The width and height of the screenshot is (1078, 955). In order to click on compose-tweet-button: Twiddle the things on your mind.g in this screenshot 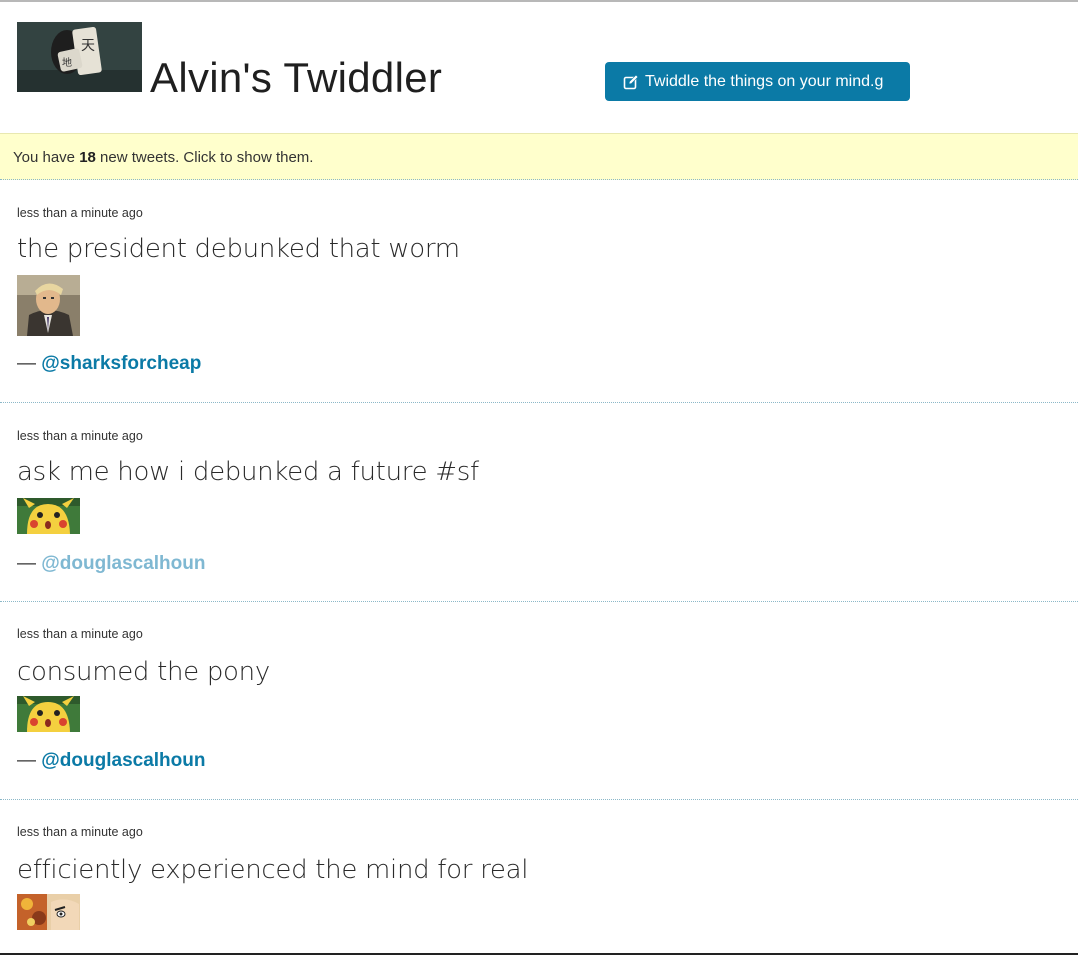, I will do `click(757, 81)`.